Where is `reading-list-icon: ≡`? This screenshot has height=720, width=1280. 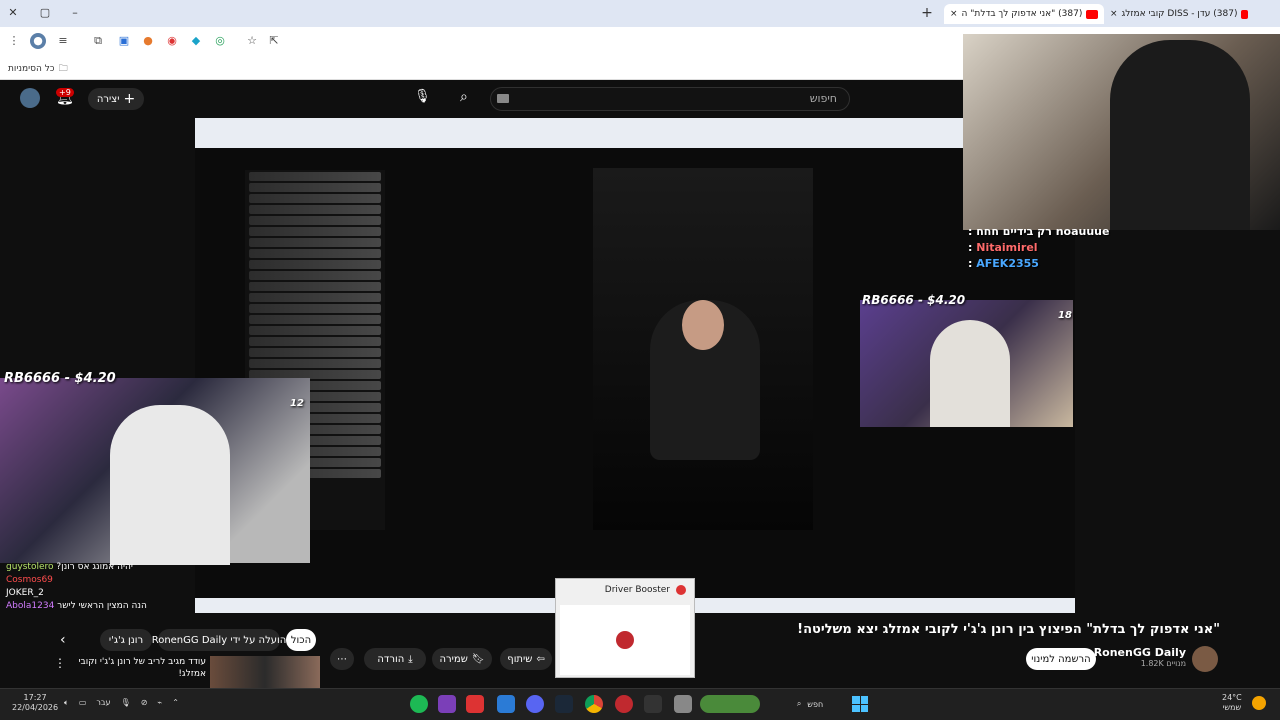
reading-list-icon: ≡ is located at coordinates (63, 41).